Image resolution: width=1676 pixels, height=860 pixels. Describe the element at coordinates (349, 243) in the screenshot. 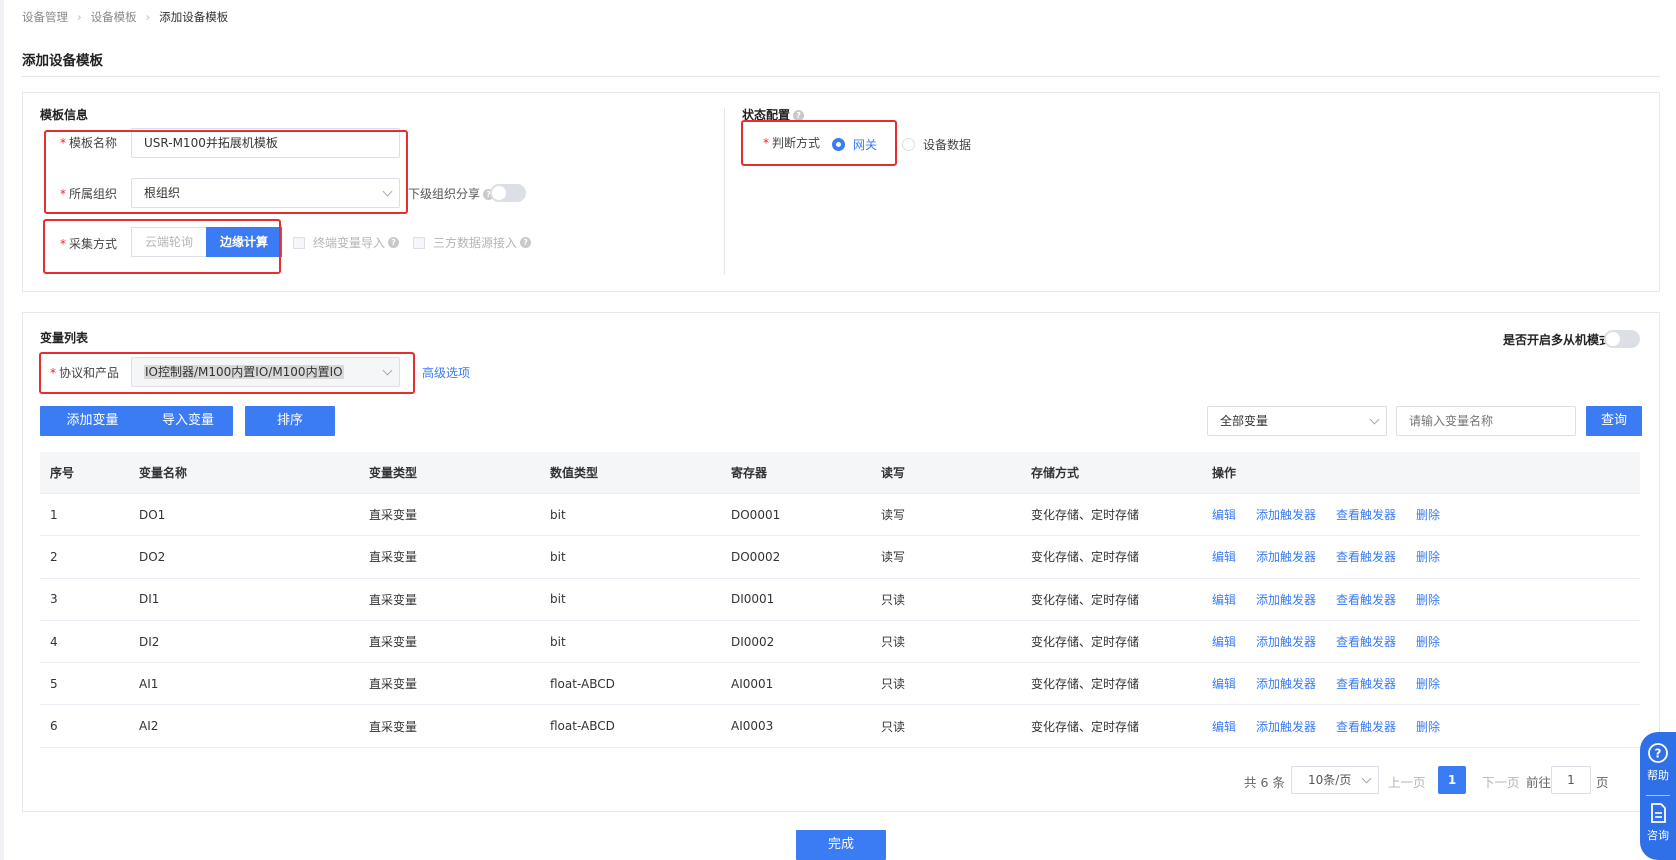

I see `checkbox-label: 终端变量导入` at that location.